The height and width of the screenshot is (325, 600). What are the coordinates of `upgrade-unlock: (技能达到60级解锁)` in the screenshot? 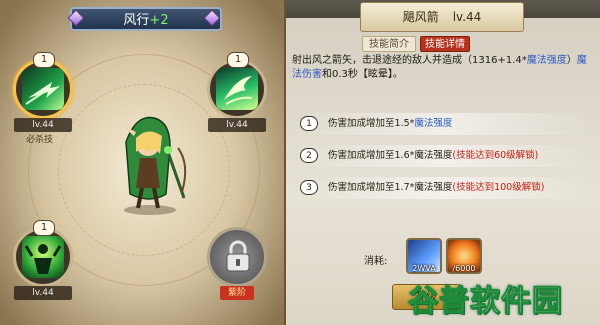 It's located at (495, 155).